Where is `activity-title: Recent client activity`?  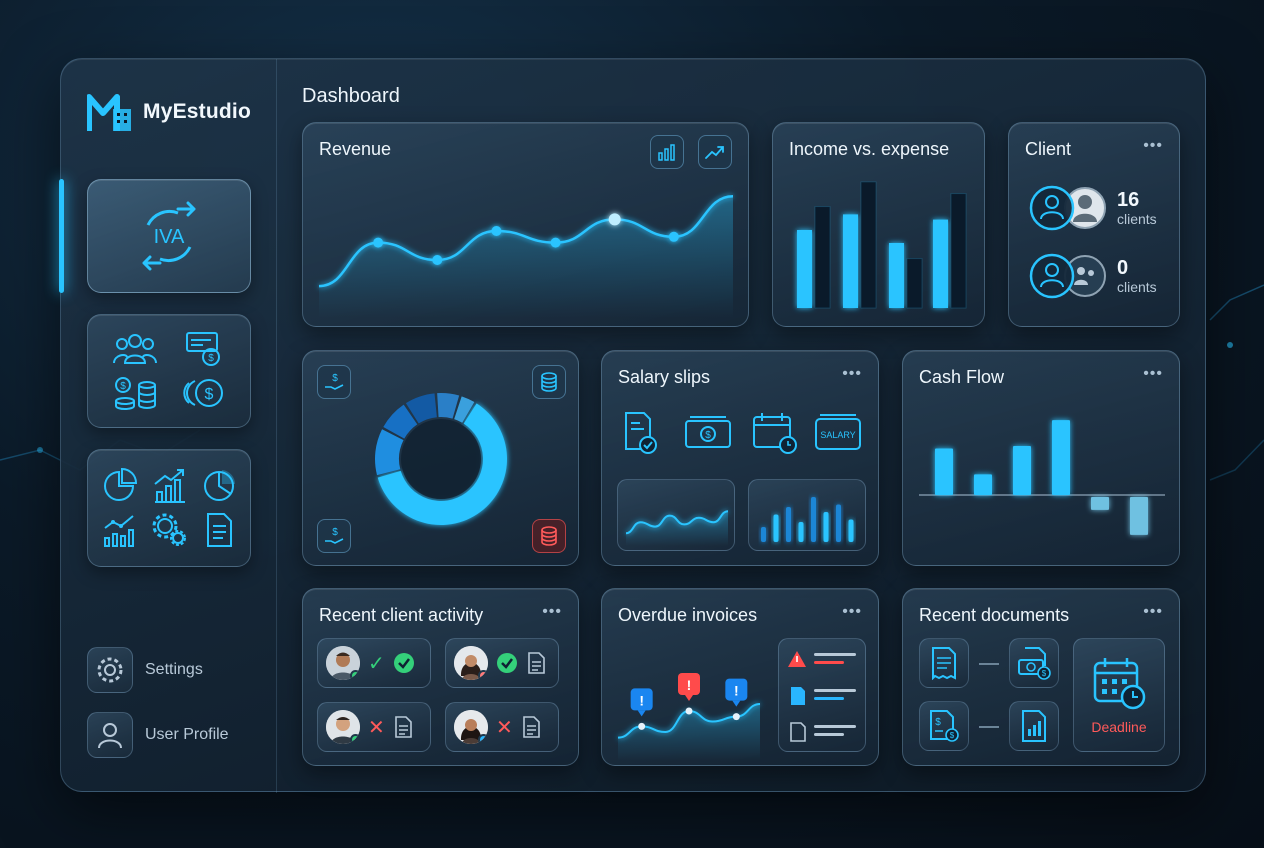
activity-title: Recent client activity is located at coordinates (401, 615).